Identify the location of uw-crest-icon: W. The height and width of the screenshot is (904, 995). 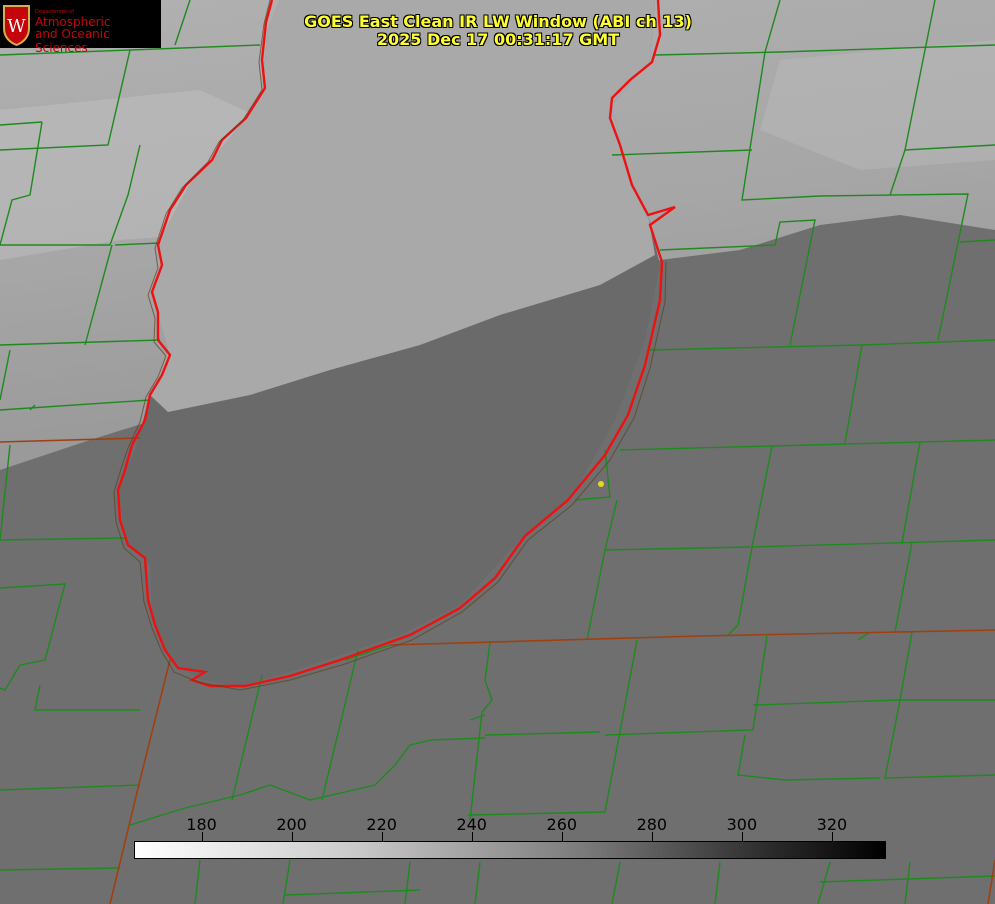
(16, 25).